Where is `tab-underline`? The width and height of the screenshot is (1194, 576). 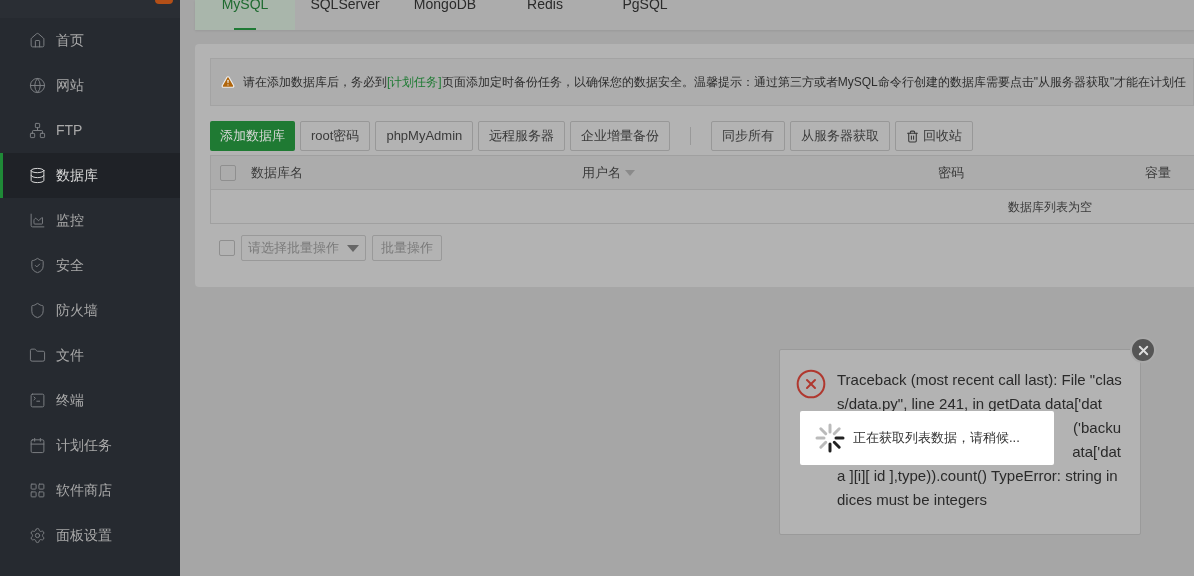
tab-underline is located at coordinates (245, 29).